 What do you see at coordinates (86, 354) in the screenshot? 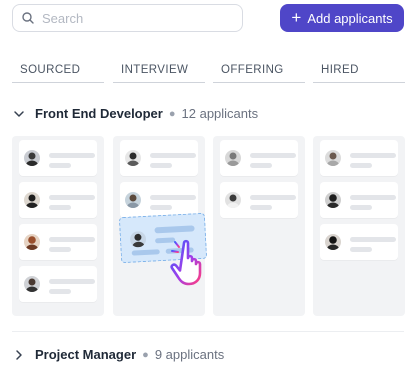
I see `group-title: Project Manager` at bounding box center [86, 354].